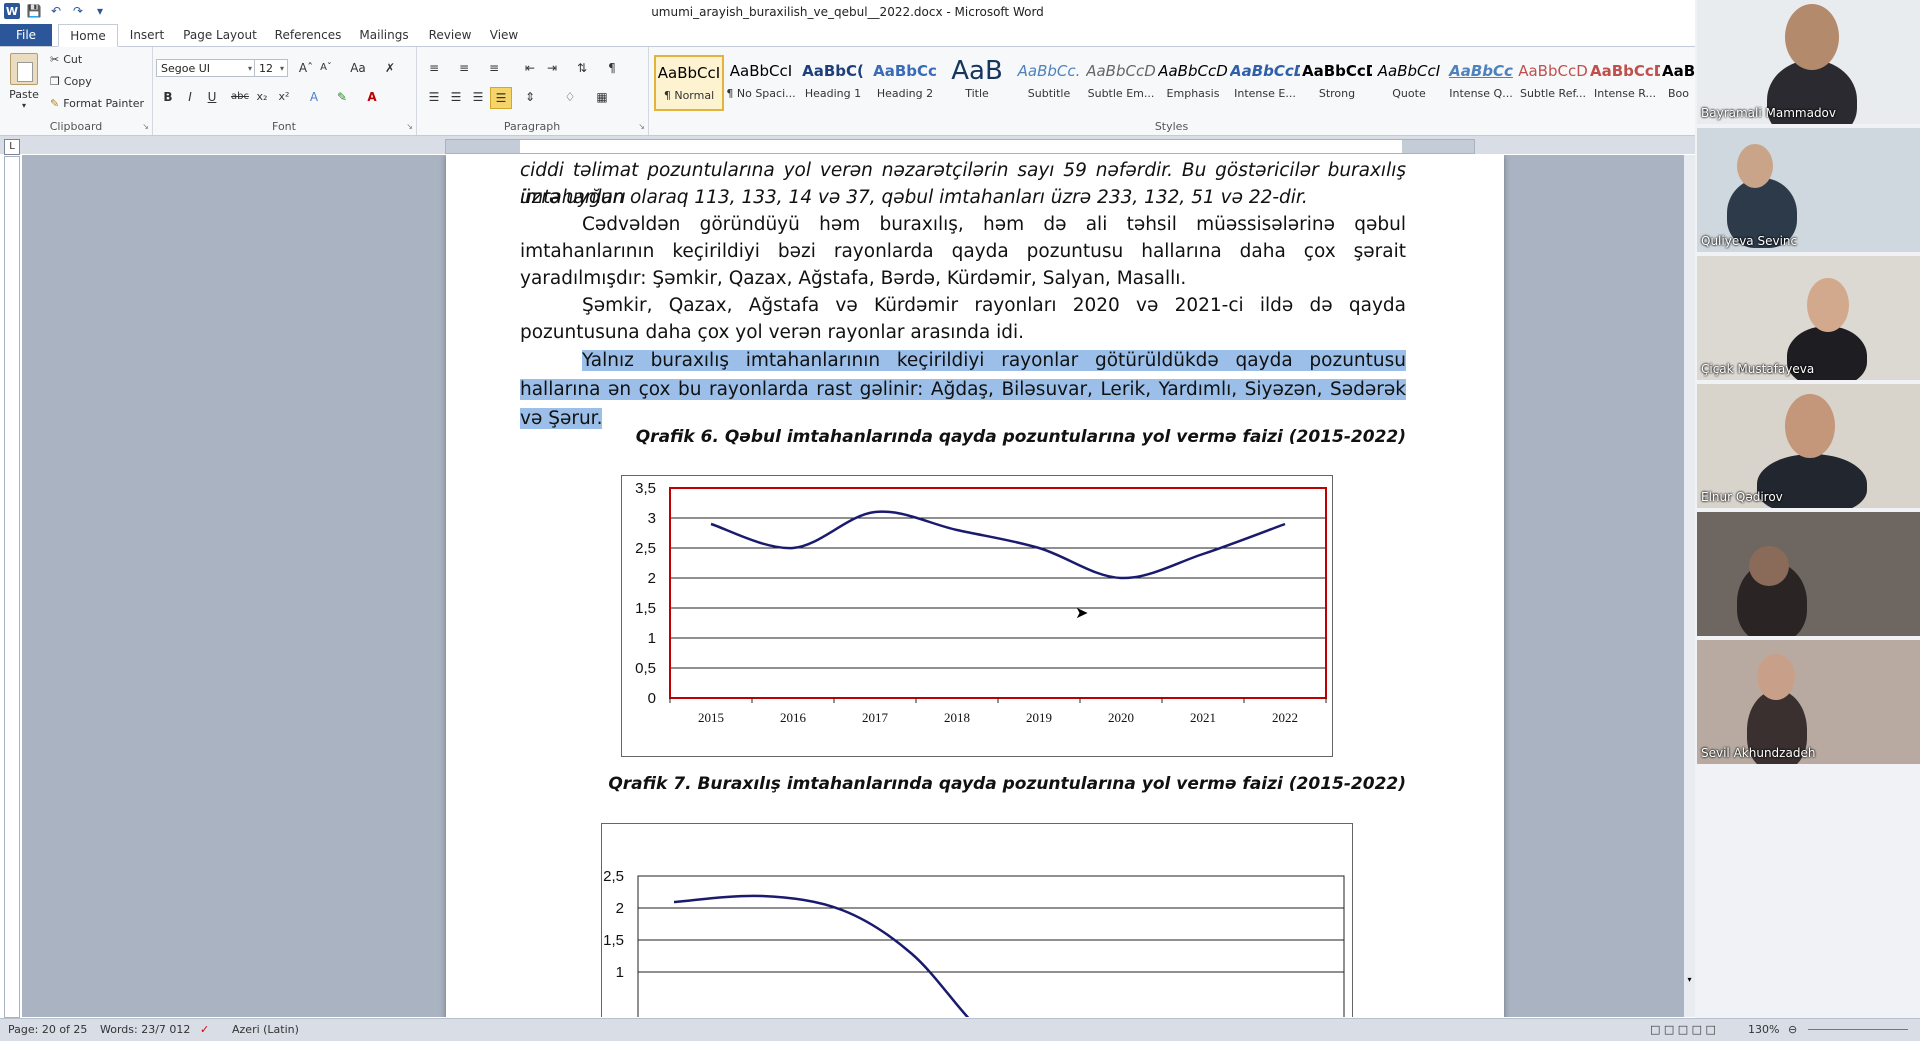 The width and height of the screenshot is (1920, 1041). I want to click on clear-formatting-icon: ✗, so click(390, 68).